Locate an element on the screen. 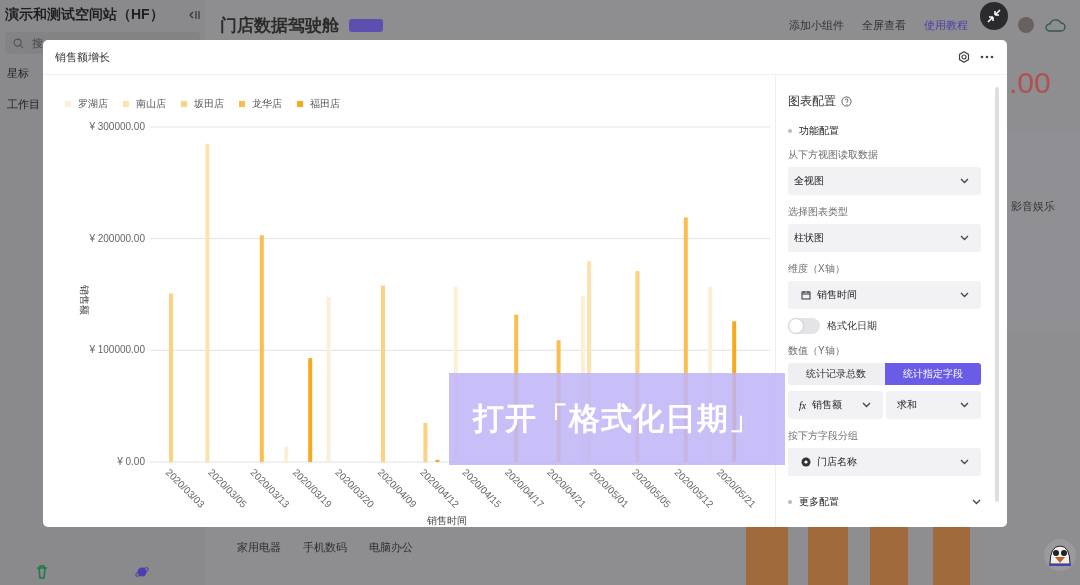 This screenshot has height=585, width=1080. page-title: 门店数据驾驶舱 is located at coordinates (279, 25).